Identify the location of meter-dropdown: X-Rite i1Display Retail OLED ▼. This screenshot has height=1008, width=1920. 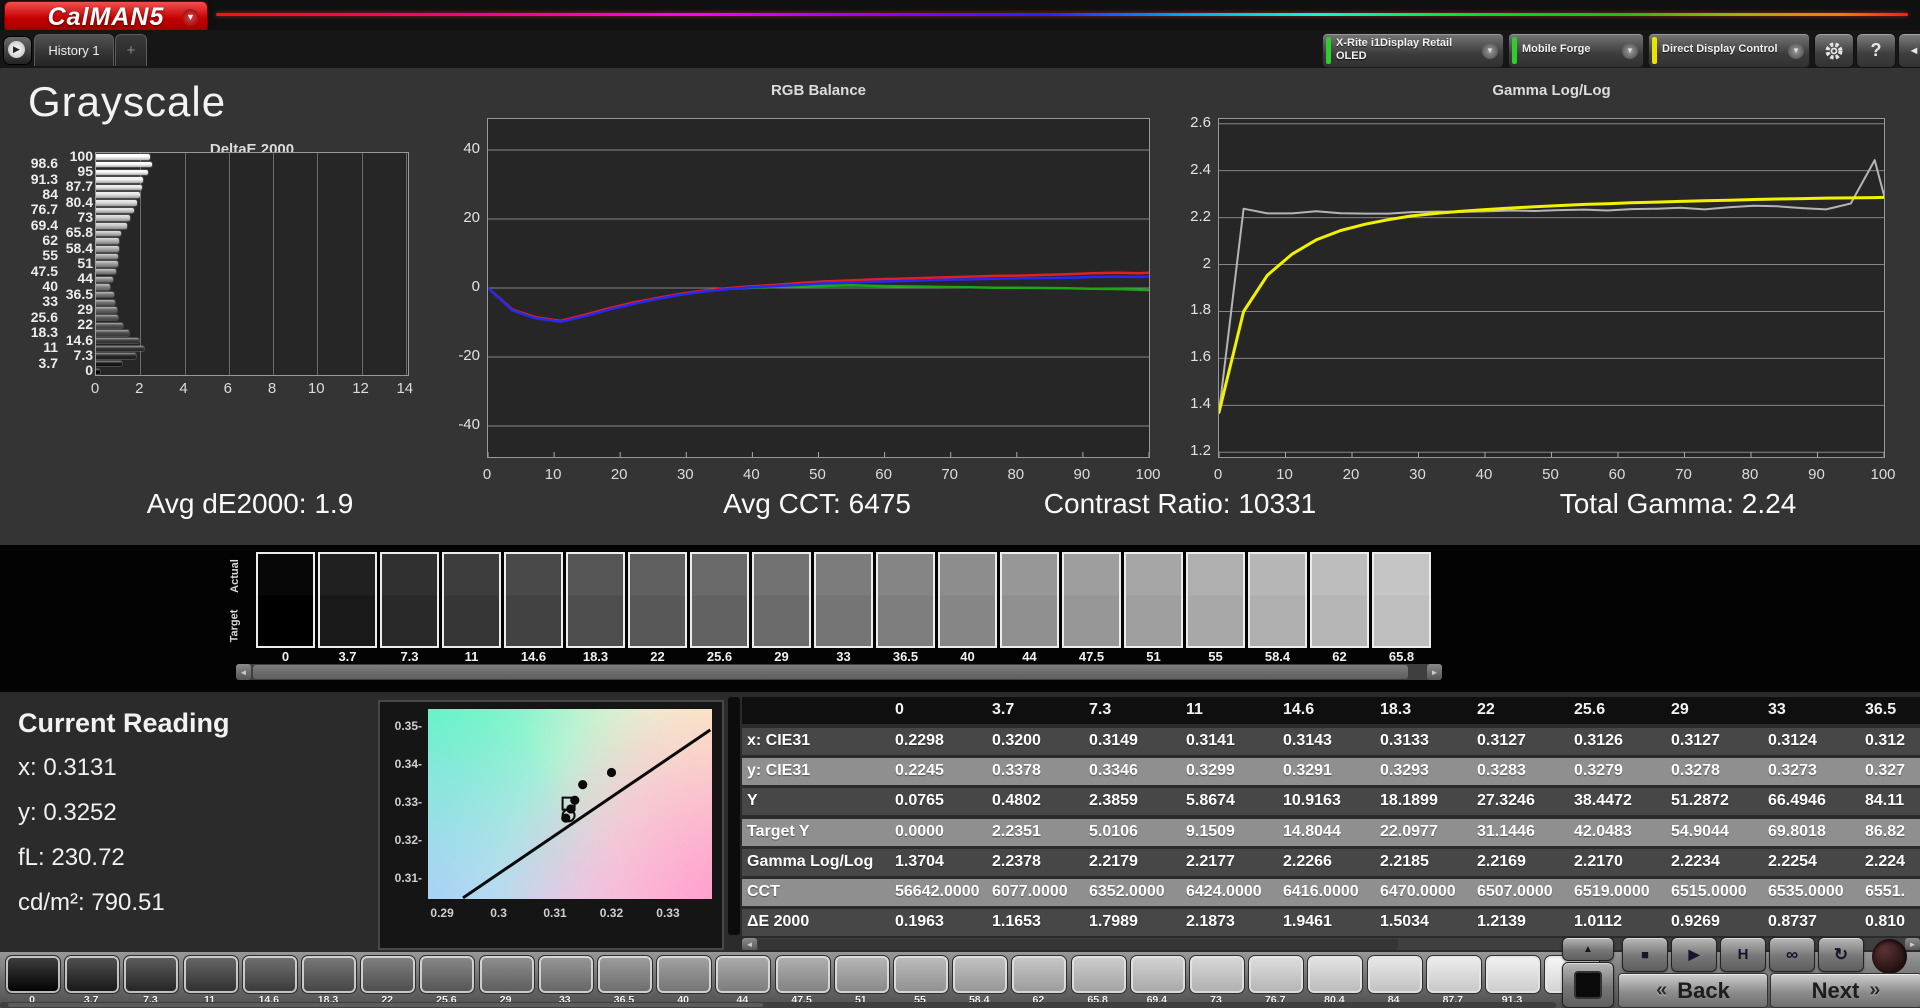
(1413, 50).